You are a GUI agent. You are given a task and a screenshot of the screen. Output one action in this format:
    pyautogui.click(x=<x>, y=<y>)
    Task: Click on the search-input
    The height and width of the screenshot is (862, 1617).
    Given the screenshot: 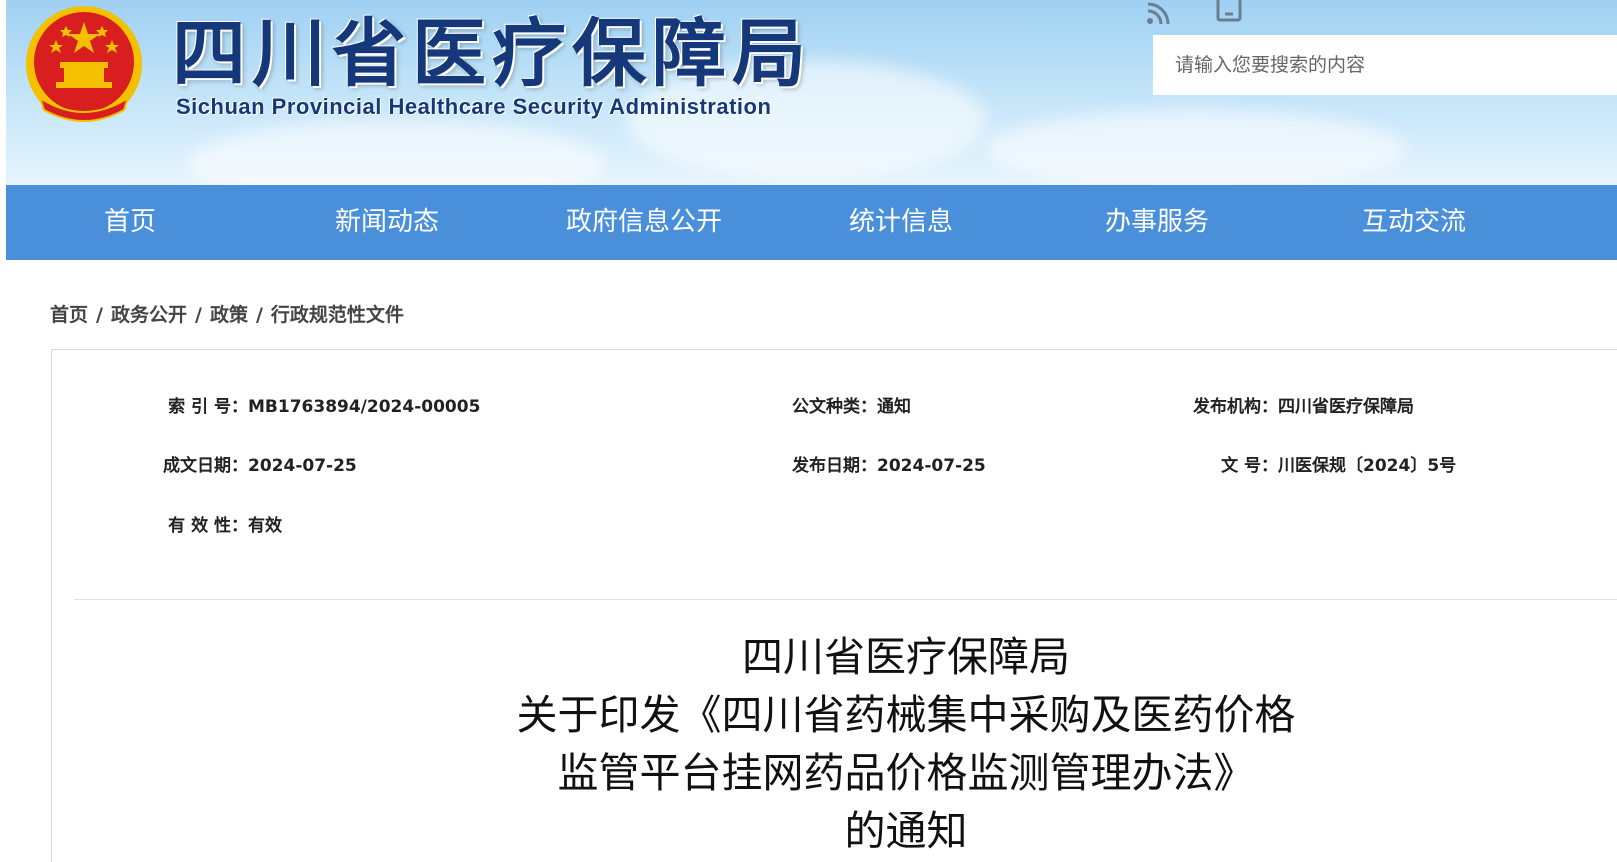 What is the action you would take?
    pyautogui.click(x=1385, y=65)
    